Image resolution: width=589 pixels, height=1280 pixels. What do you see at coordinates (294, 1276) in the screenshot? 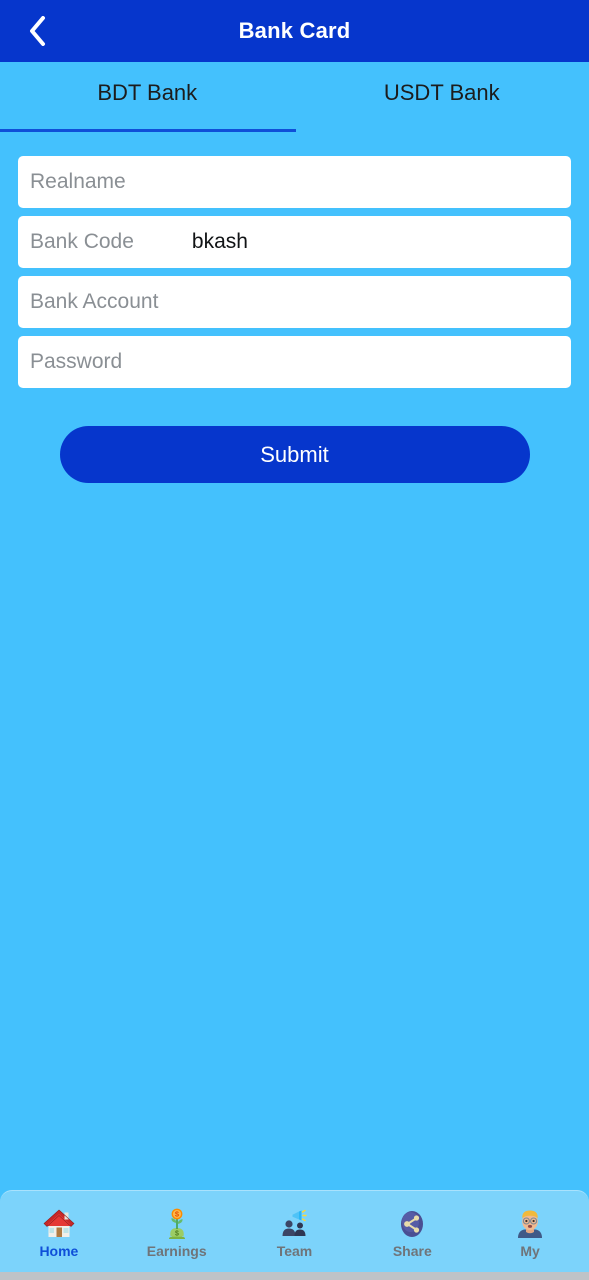
I see `screen-bottom-strip` at bounding box center [294, 1276].